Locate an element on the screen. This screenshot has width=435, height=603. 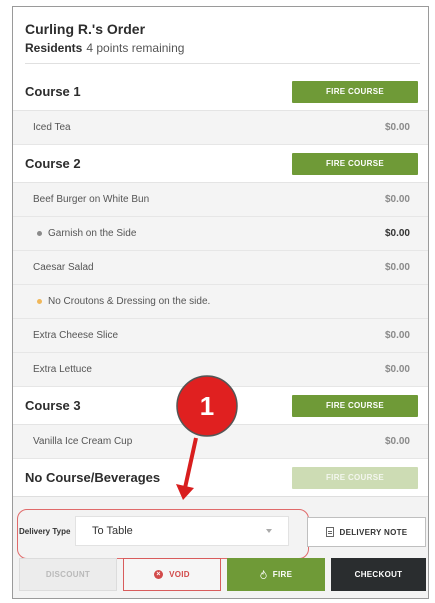
order-subtitle: Residents 4 points remaining is located at coordinates (220, 48).